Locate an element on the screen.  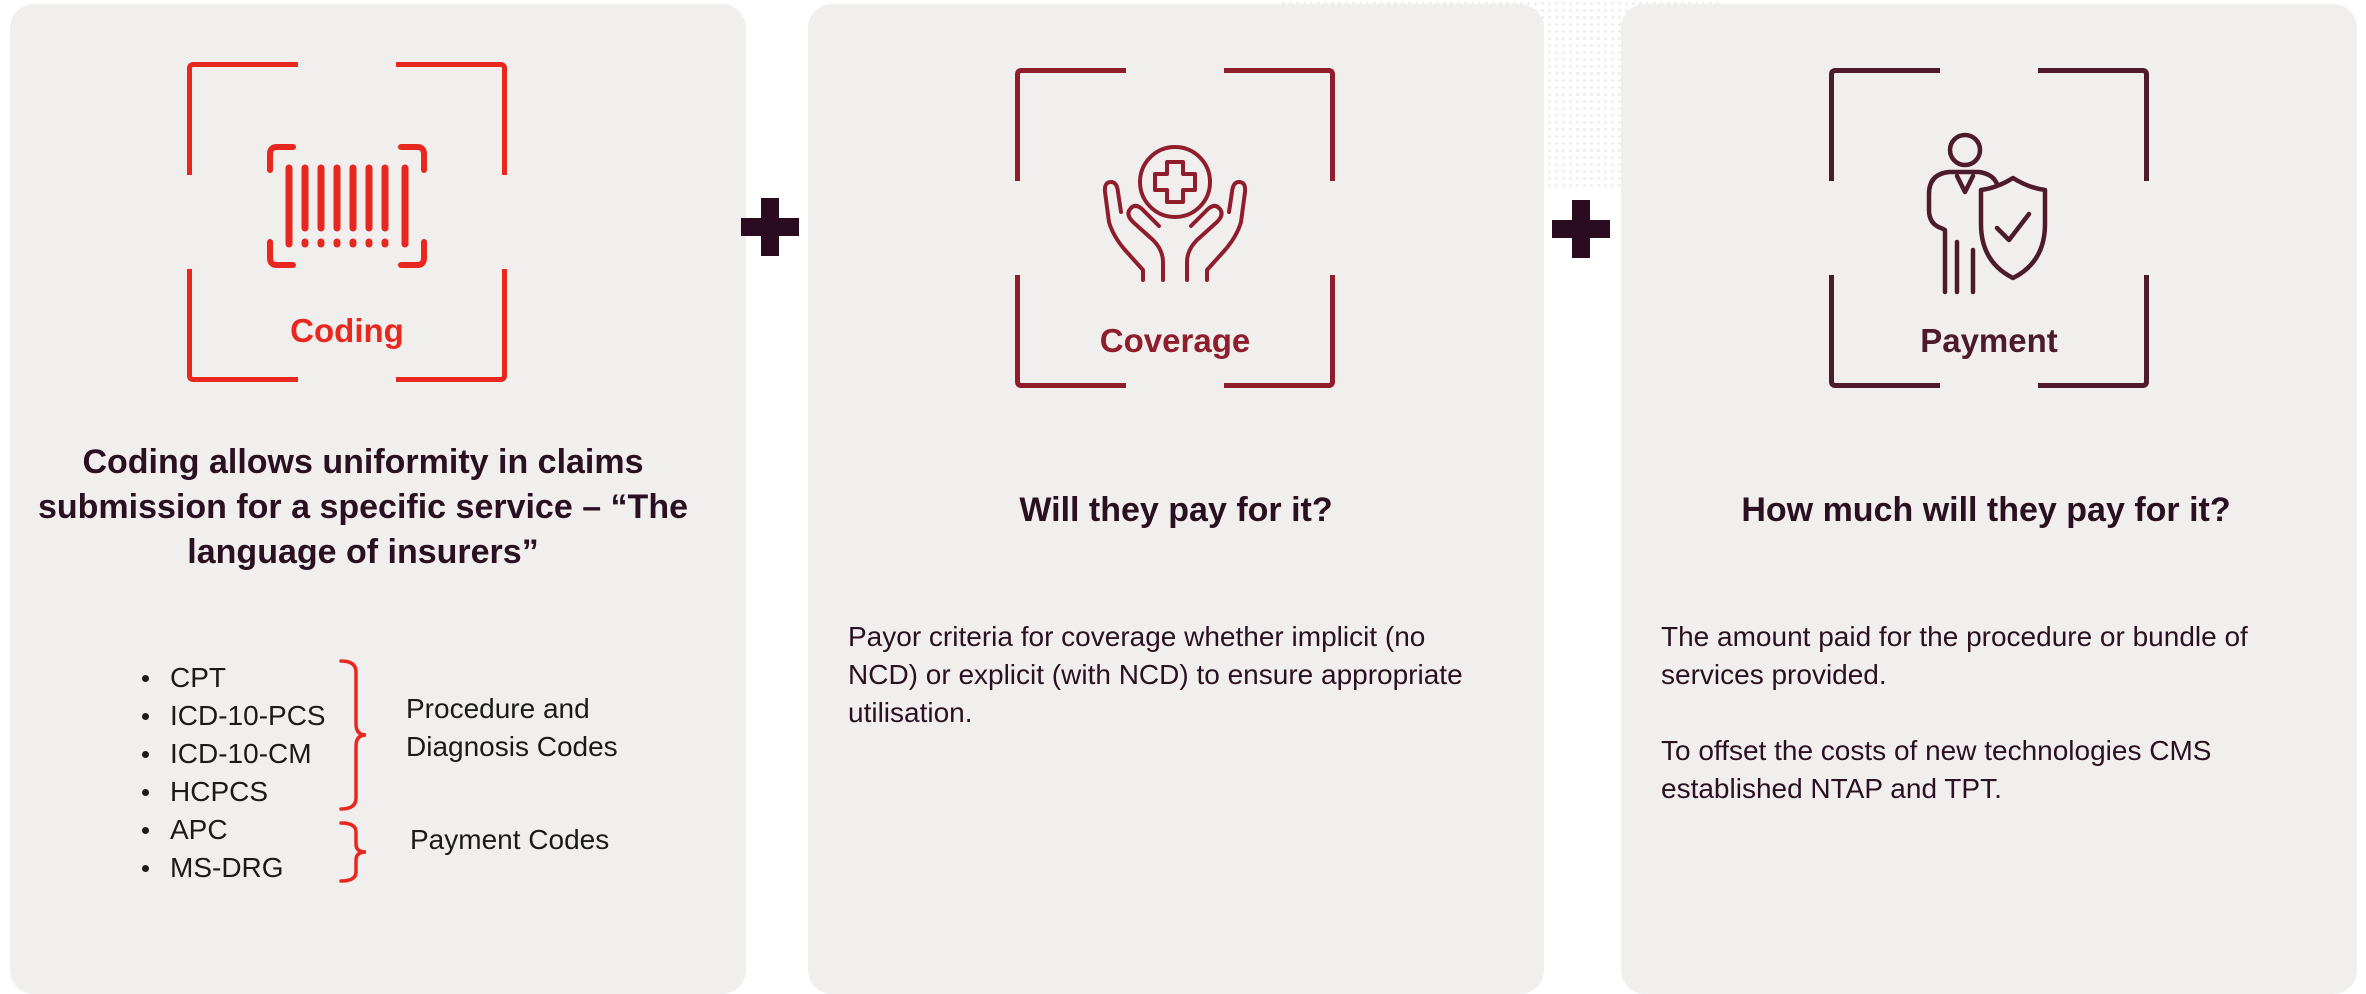
payment-frame: Payment is located at coordinates (1989, 228).